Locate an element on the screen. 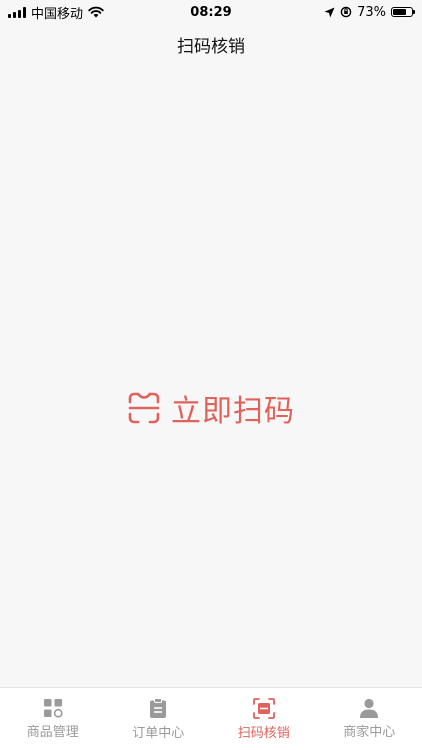  tab-merchant-center: 商家中心 is located at coordinates (369, 719).